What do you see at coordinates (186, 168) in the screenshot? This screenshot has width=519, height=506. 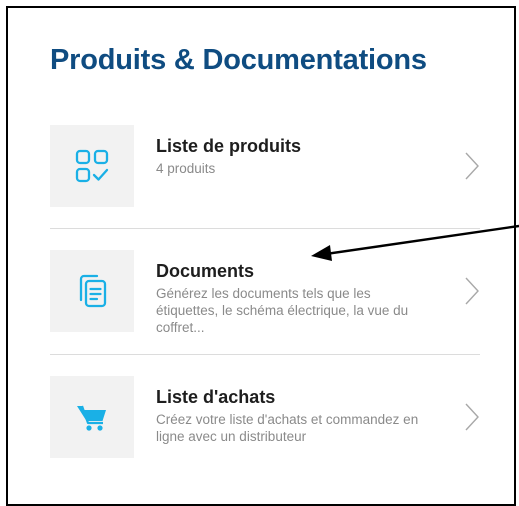 I see `menu-item-description: 4 produits` at bounding box center [186, 168].